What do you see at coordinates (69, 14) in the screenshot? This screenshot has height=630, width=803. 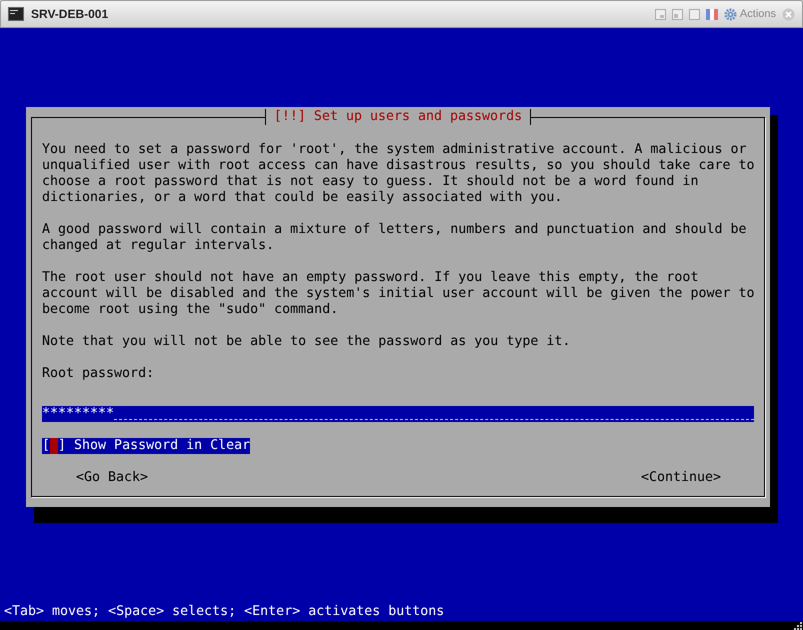 I see `window-title: SRV-DEB-001` at bounding box center [69, 14].